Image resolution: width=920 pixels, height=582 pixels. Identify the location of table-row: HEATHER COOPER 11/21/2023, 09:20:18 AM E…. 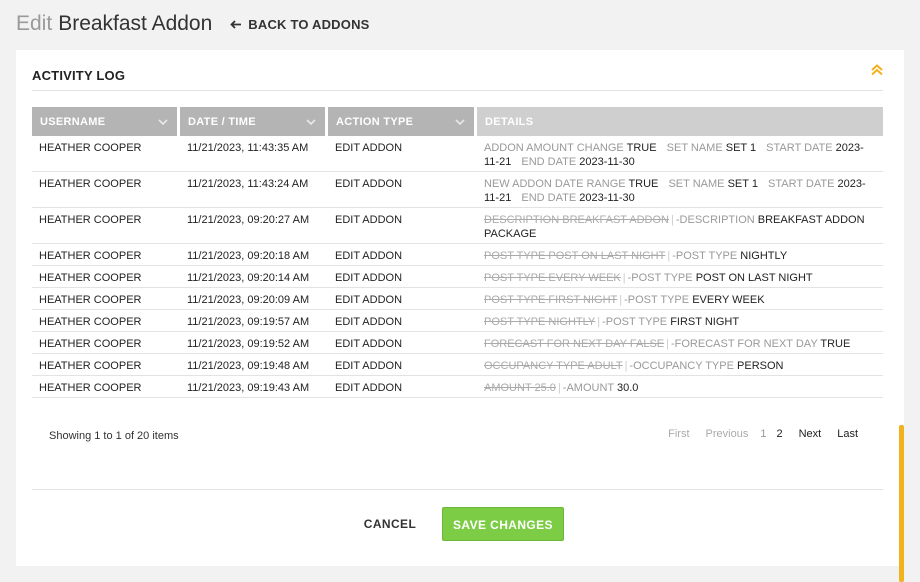
(457, 255).